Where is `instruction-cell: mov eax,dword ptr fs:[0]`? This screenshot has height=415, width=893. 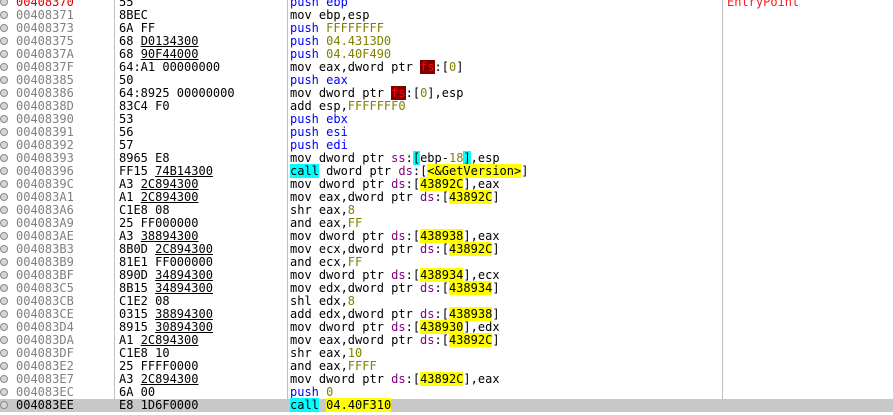 instruction-cell: mov eax,dword ptr fs:[0] is located at coordinates (505, 67).